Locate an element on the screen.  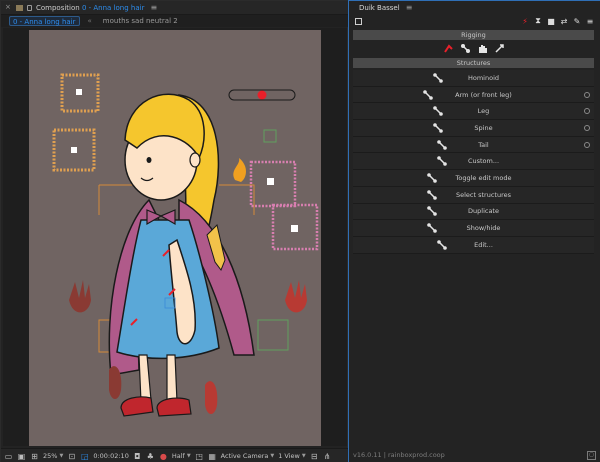
duik-panel-header: Duik Bassel ≡ is located at coordinates (474, 7).